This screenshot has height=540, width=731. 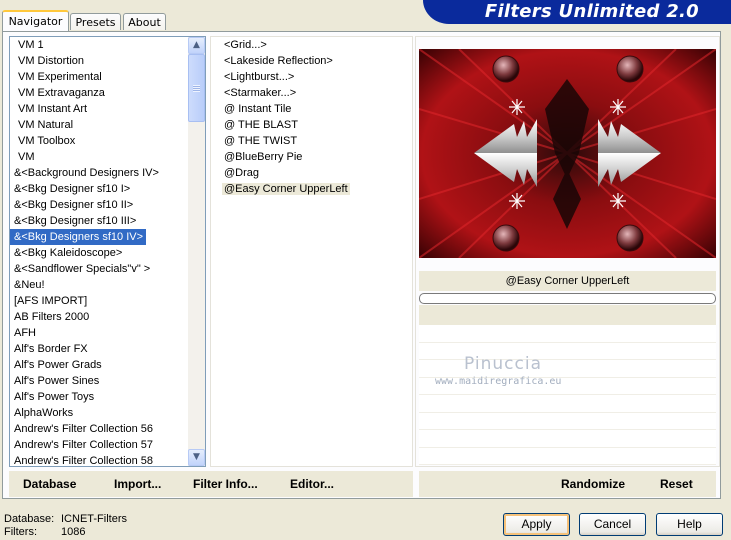 I want to click on app-title: Filters Unlimited 2.0, so click(x=591, y=11).